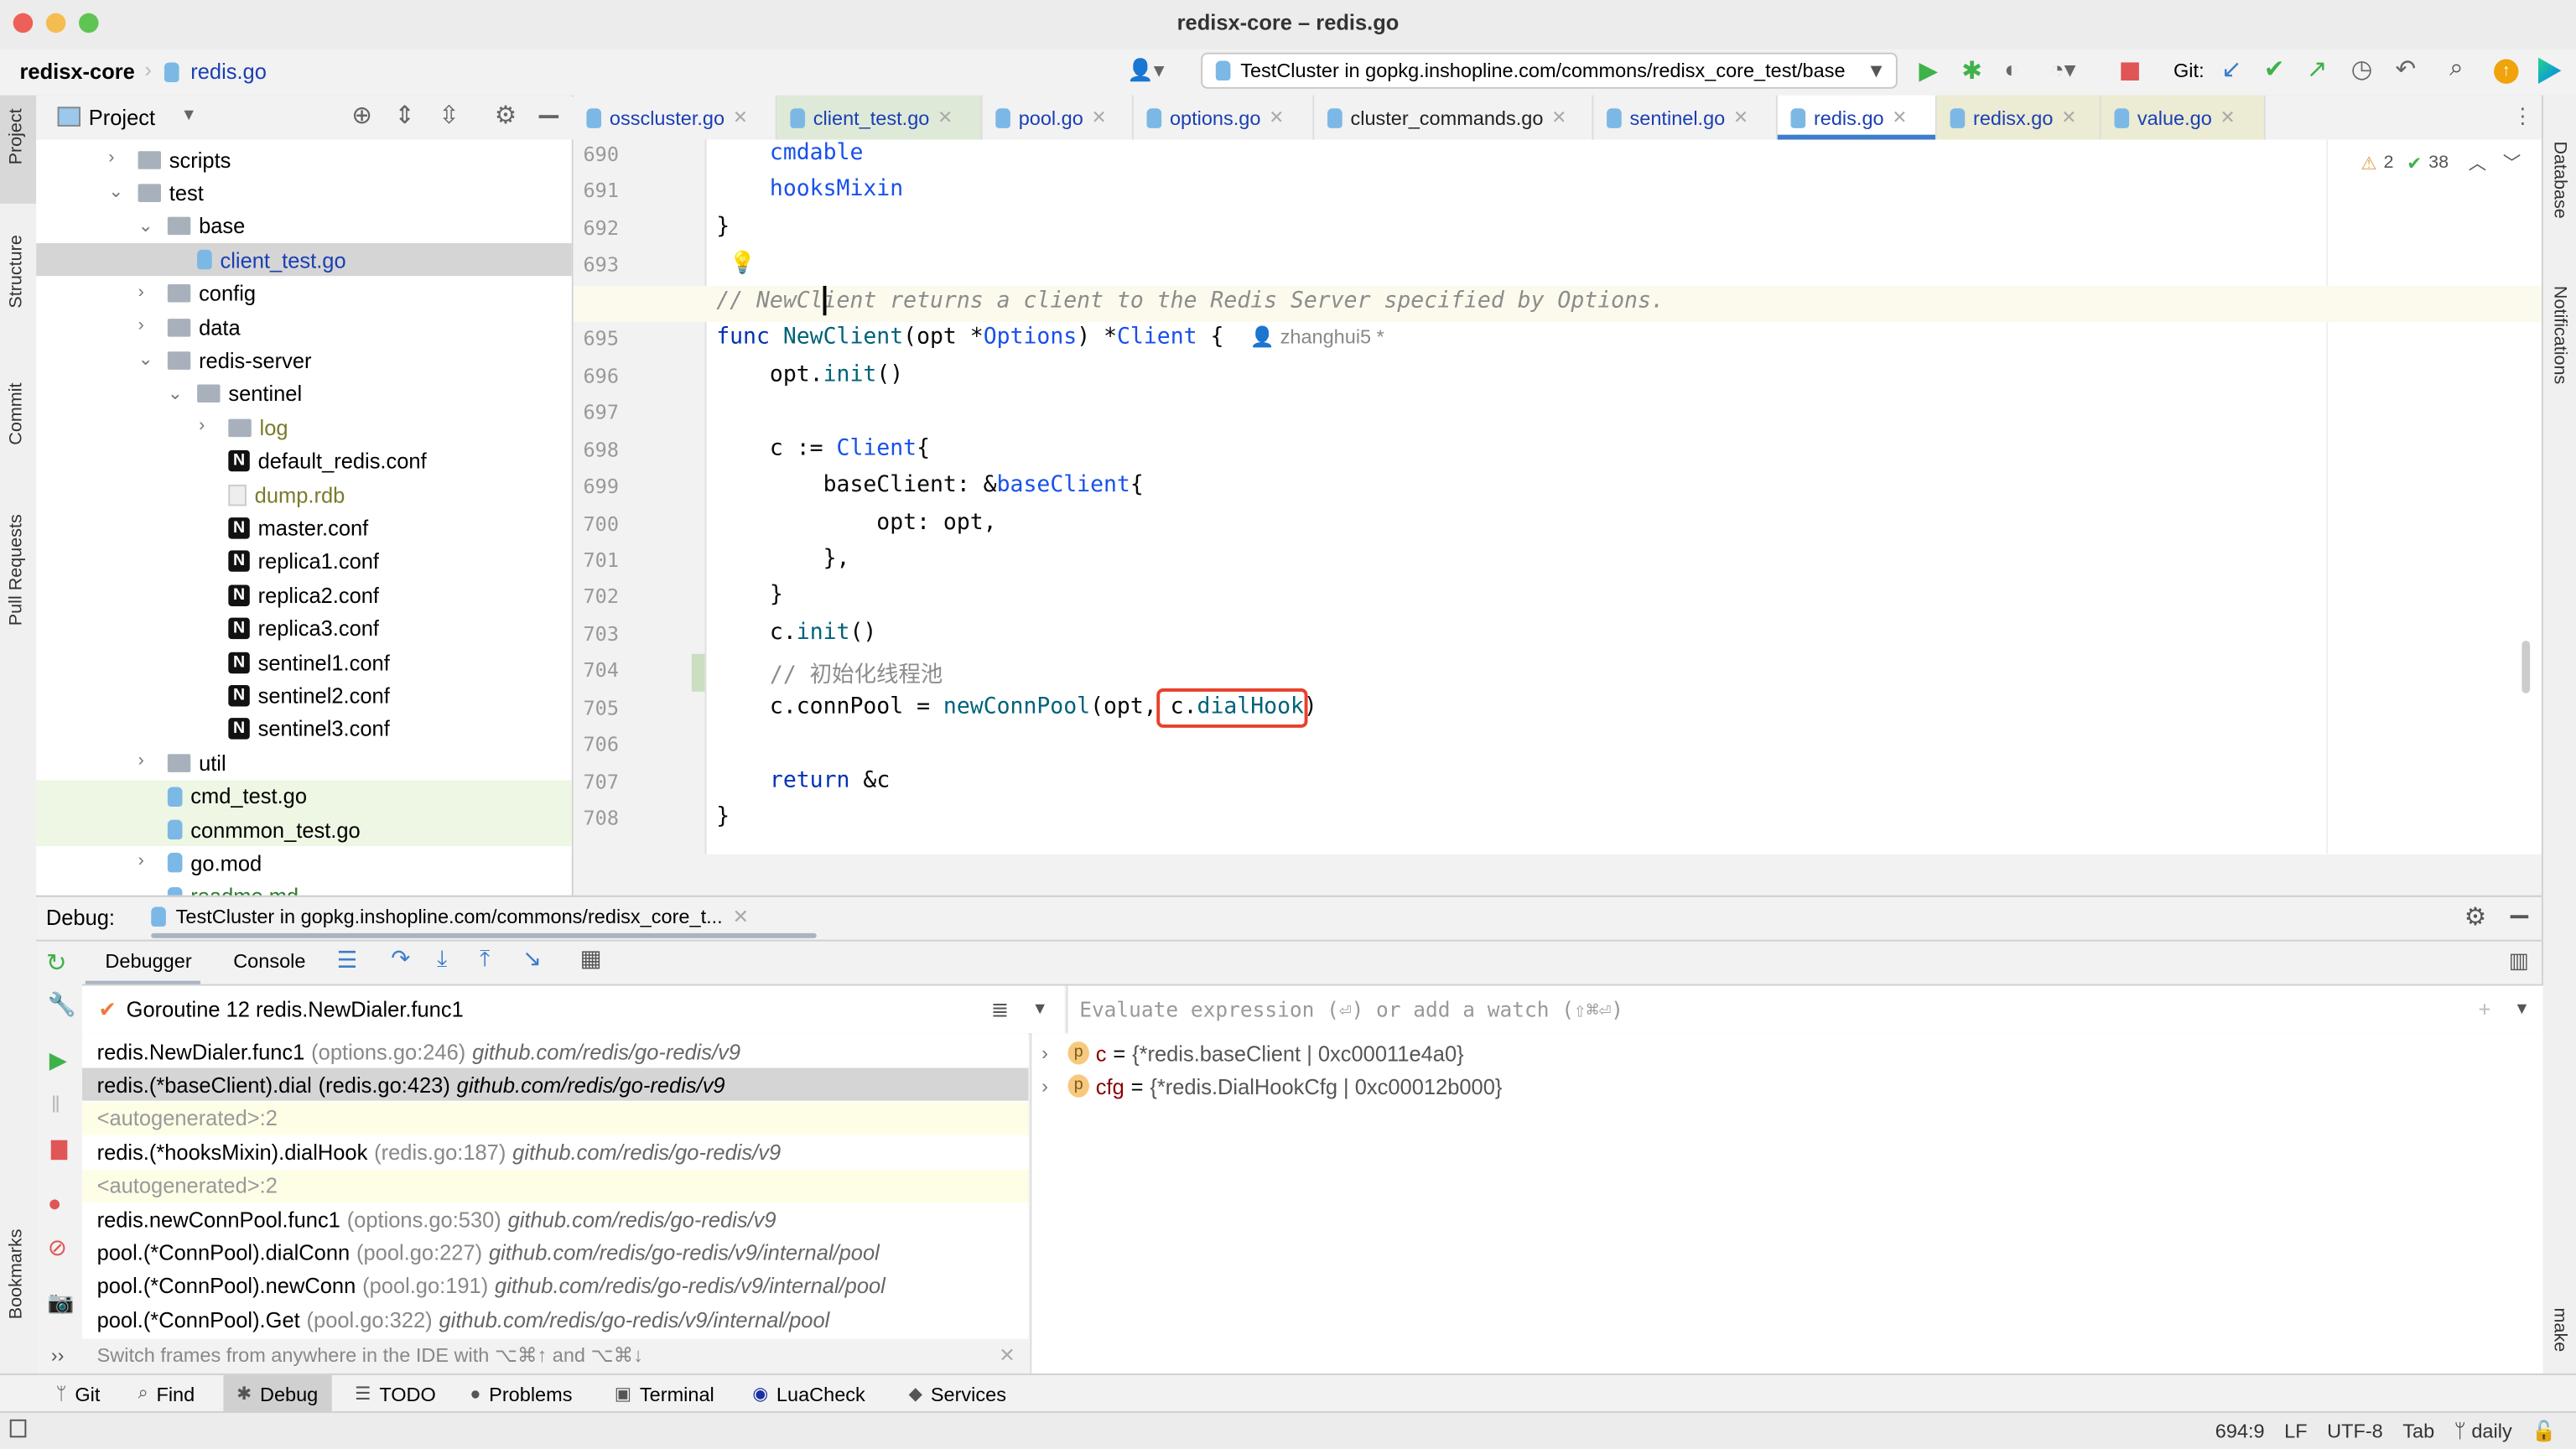  What do you see at coordinates (2506, 71) in the screenshot?
I see `update-icon: ↑` at bounding box center [2506, 71].